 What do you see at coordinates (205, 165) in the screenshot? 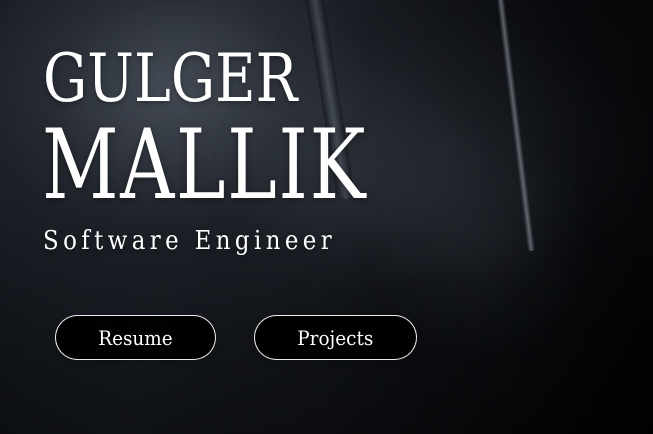
I see `last-name-heading: MALLIK` at bounding box center [205, 165].